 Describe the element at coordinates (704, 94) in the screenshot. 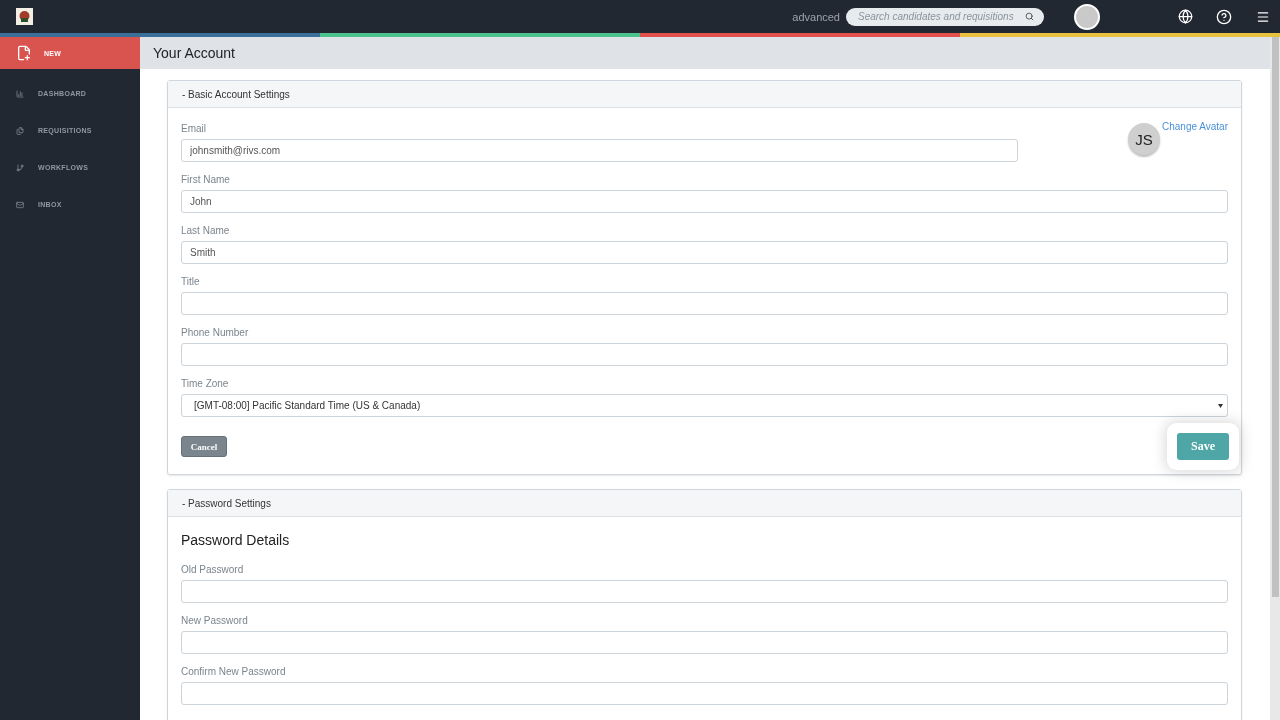

I see `card-header: - Basic Account Settings` at that location.